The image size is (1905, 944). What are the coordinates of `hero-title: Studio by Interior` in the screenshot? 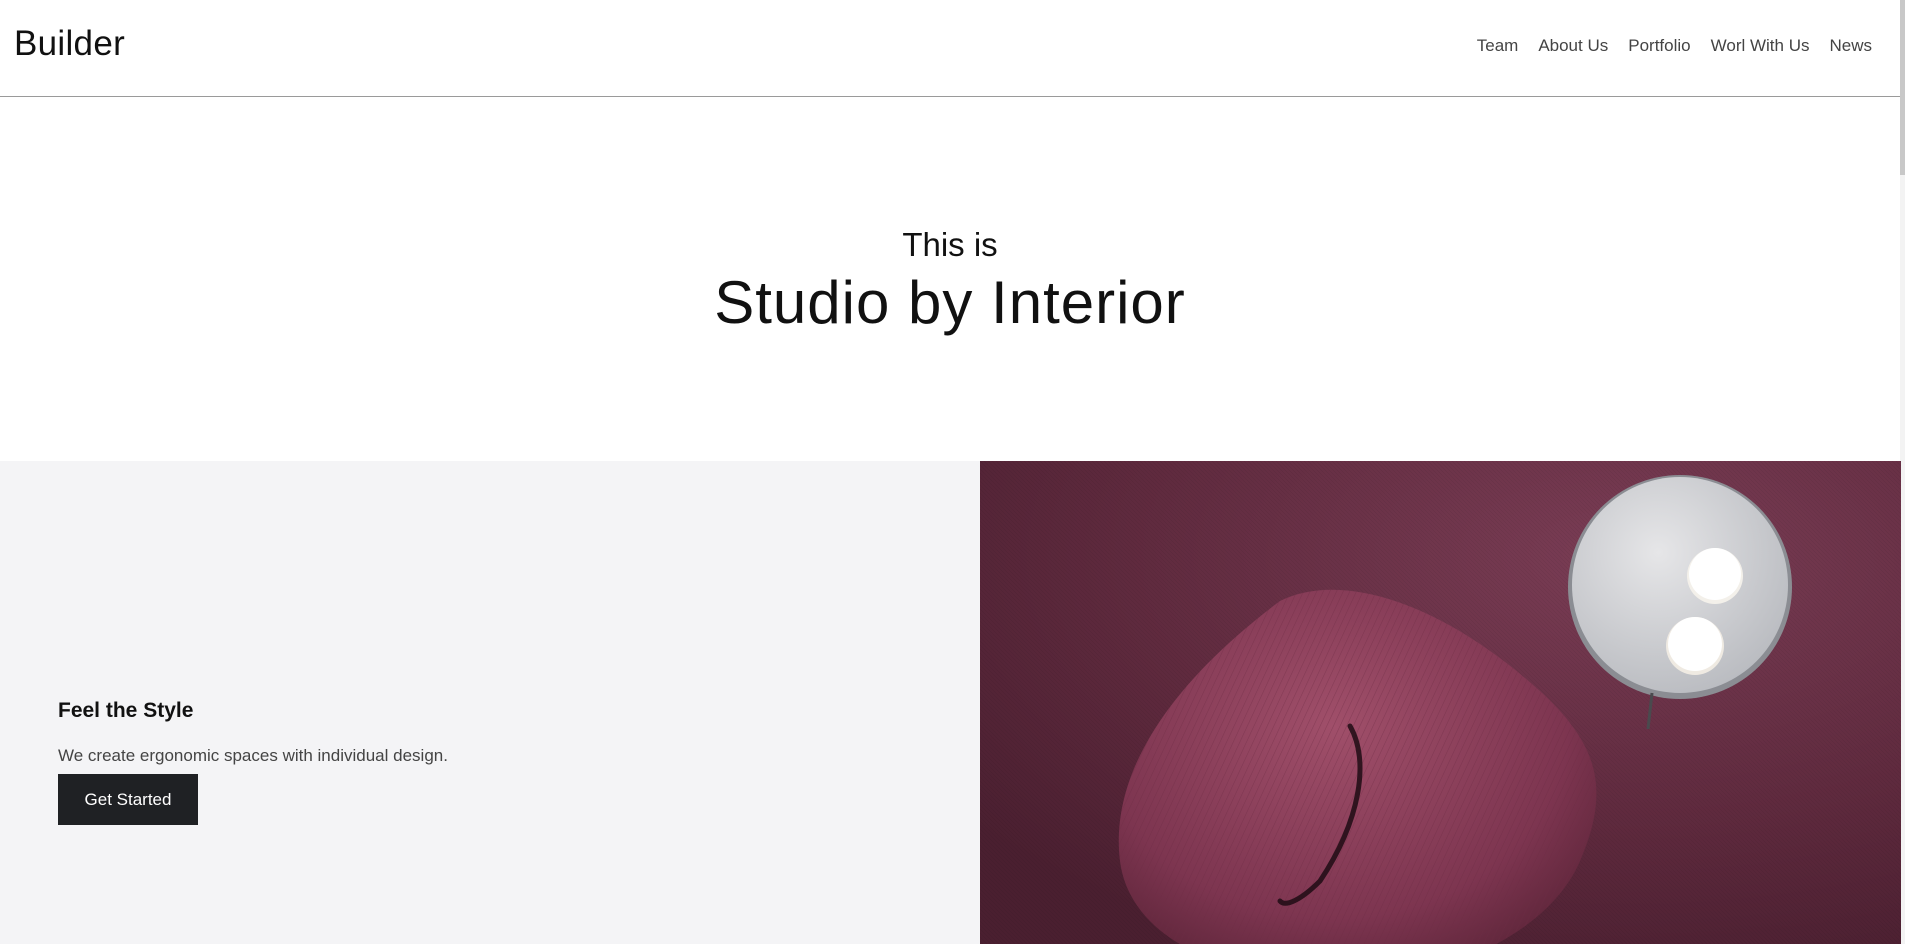 It's located at (950, 302).